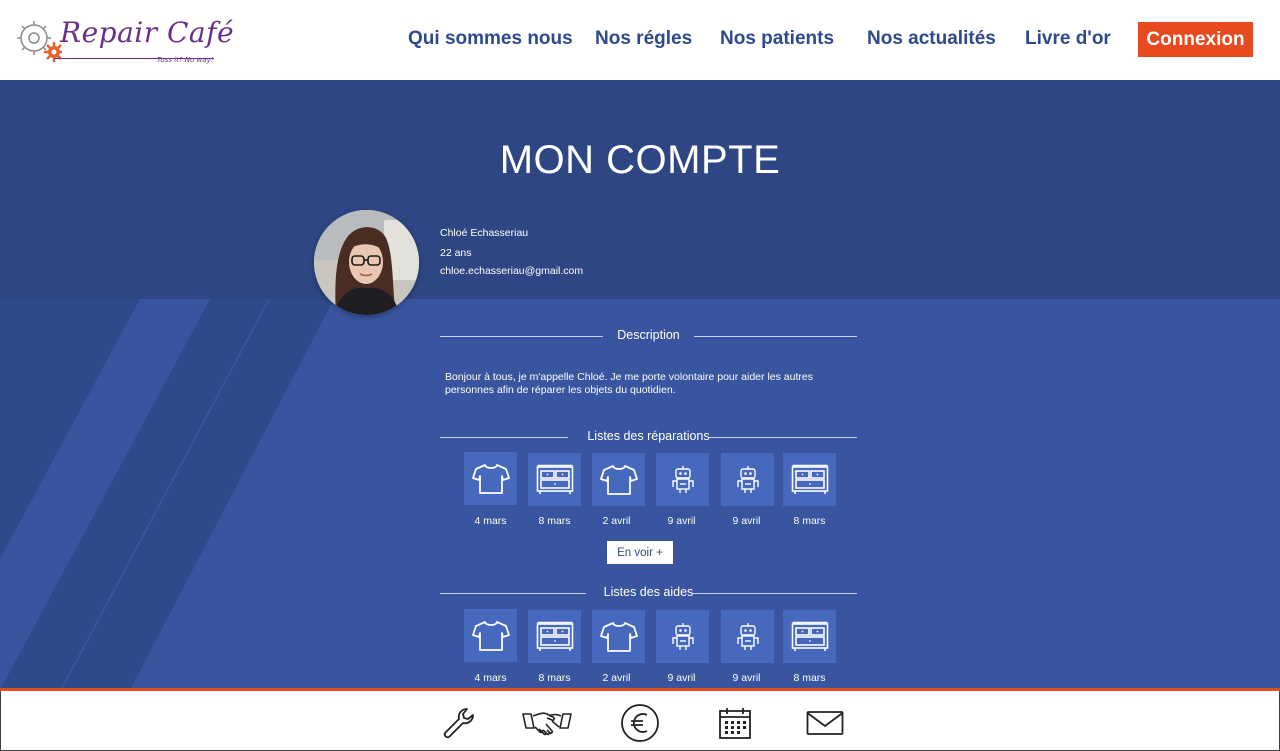  Describe the element at coordinates (1068, 39) in the screenshot. I see `nav-livre-dor: Livre d'or` at that location.